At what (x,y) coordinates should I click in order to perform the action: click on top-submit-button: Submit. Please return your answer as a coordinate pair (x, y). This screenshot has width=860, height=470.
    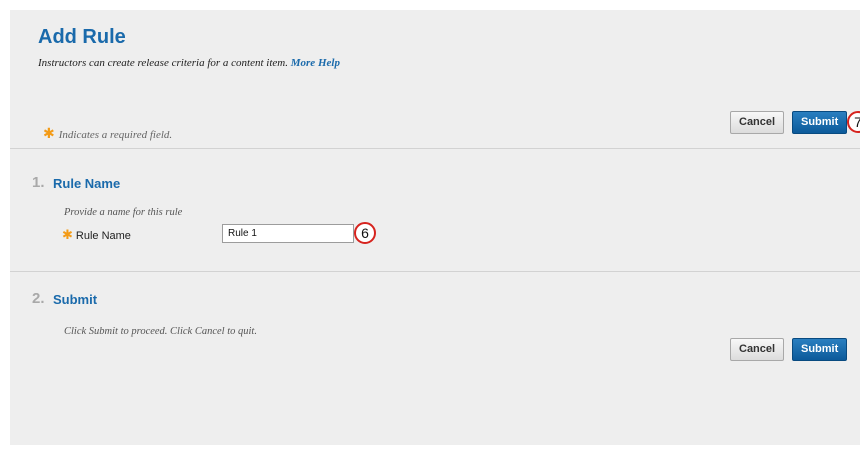
    Looking at the image, I should click on (820, 122).